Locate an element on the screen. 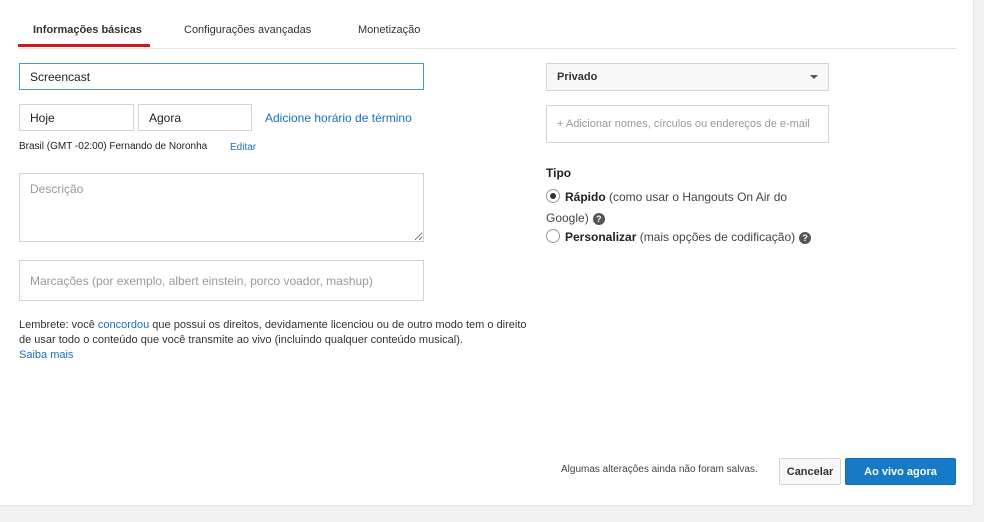 Image resolution: width=984 pixels, height=522 pixels. tab-basic-info: Informações básicas is located at coordinates (87, 30).